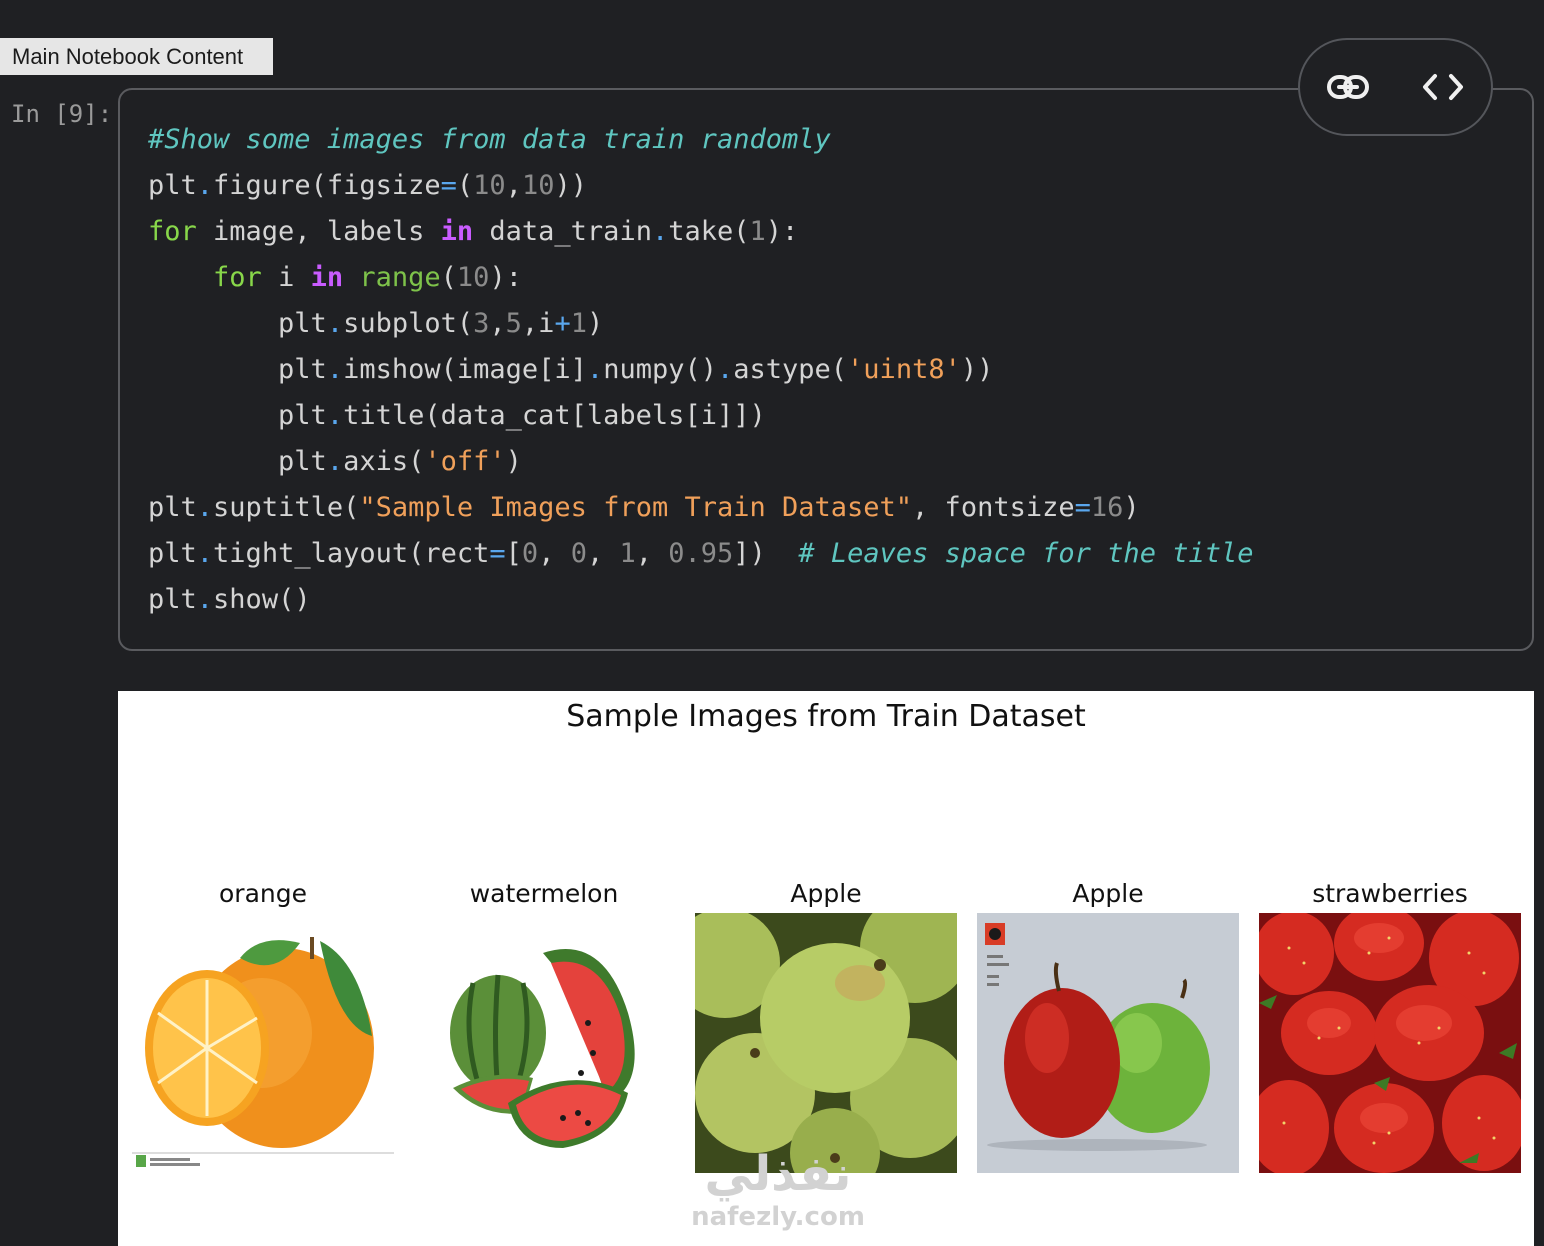 Image resolution: width=1544 pixels, height=1246 pixels. What do you see at coordinates (778, 1189) in the screenshot?
I see `watermark: نفذلي nafezly.com` at bounding box center [778, 1189].